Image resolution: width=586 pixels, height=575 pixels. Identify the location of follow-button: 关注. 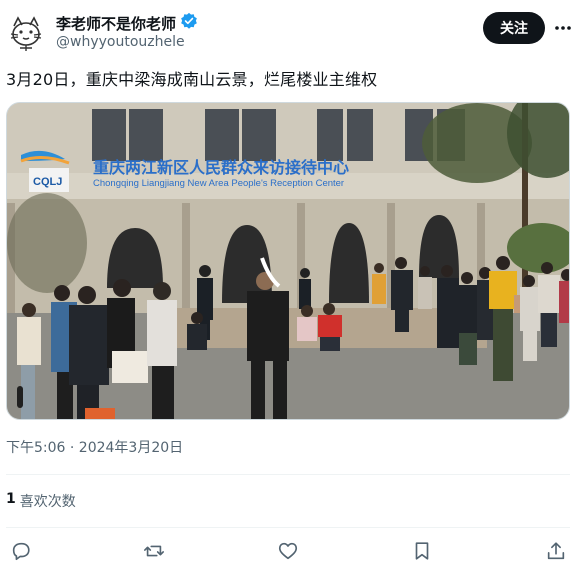
(514, 28).